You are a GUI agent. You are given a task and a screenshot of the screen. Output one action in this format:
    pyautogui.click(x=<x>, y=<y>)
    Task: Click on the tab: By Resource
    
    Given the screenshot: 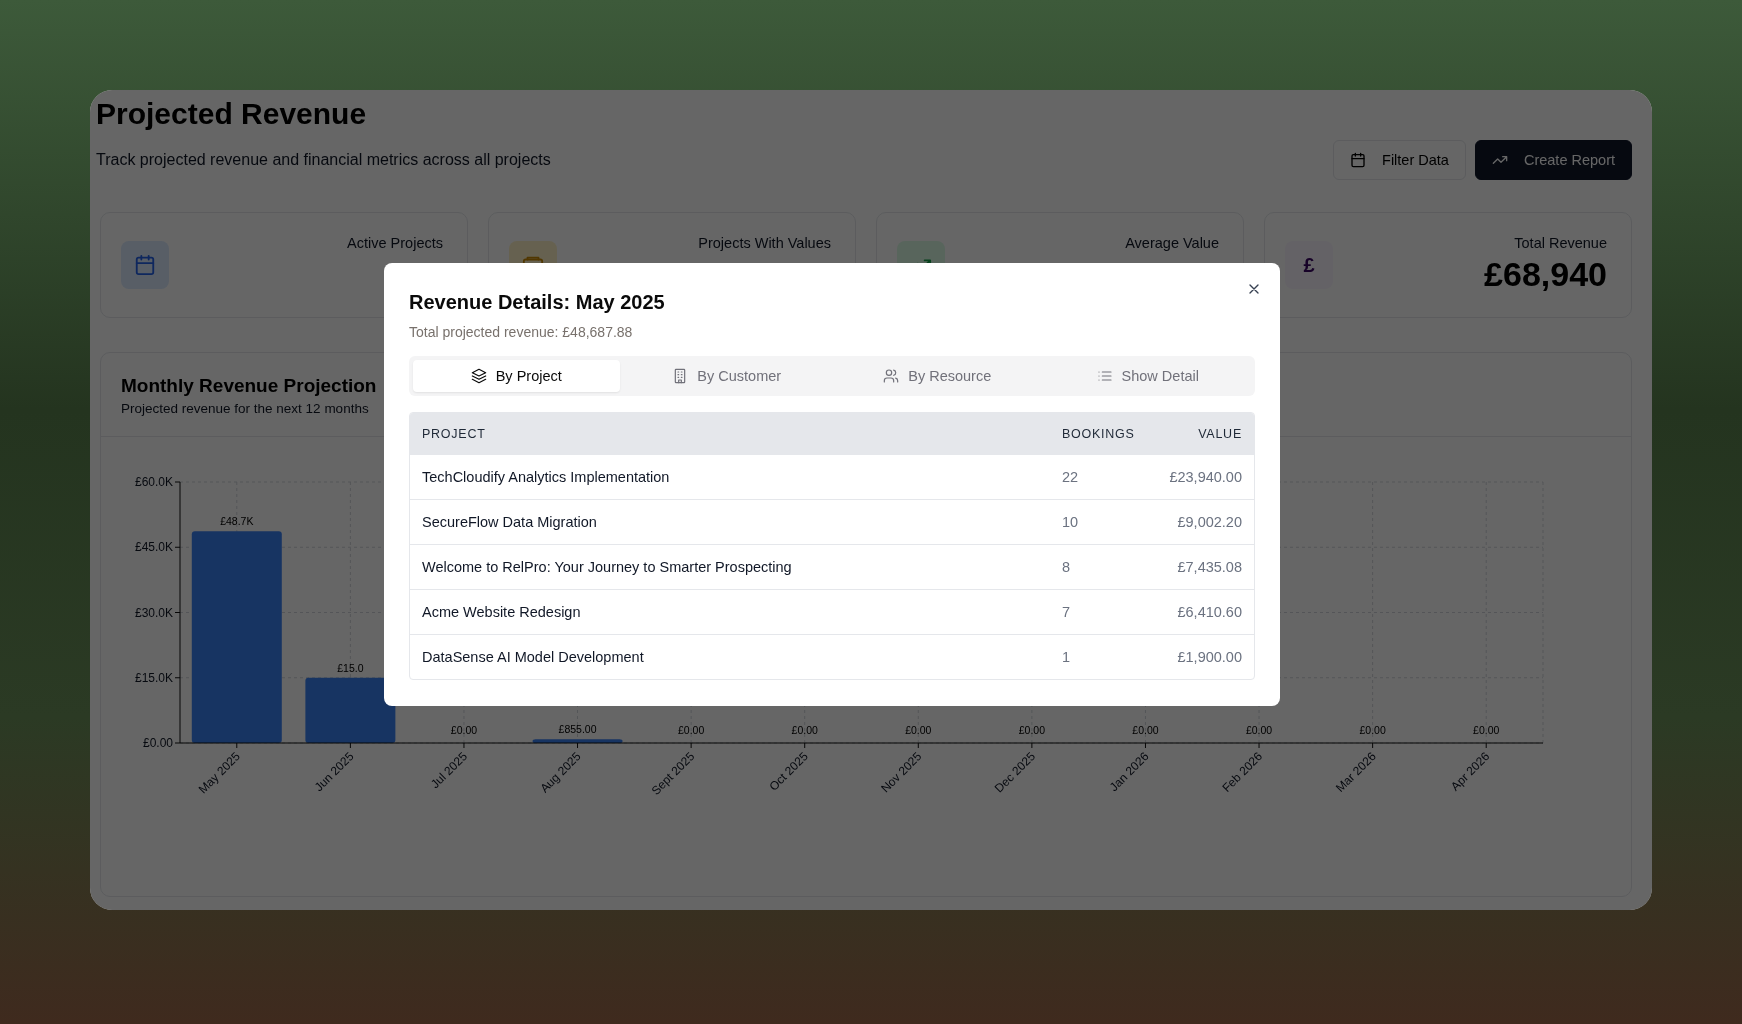 What is the action you would take?
    pyautogui.click(x=937, y=376)
    